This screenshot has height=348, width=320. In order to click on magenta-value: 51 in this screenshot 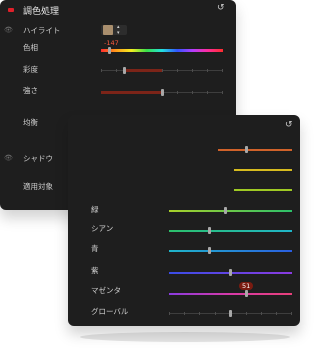, I will do `click(246, 286)`.